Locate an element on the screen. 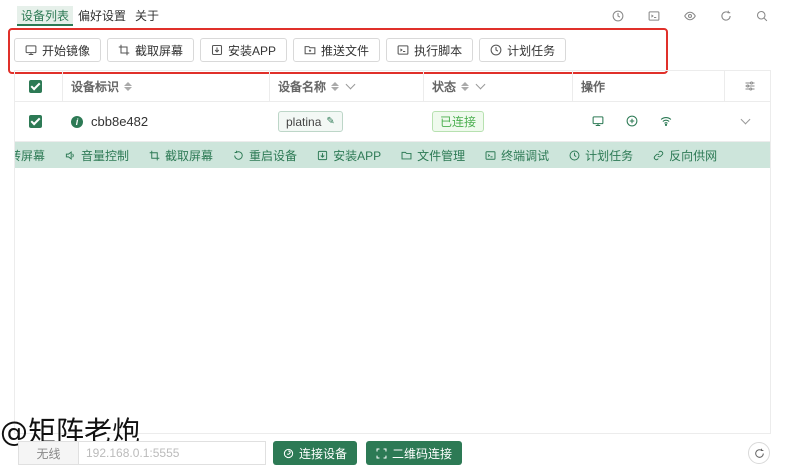  header-device-id-label: 设备标识 is located at coordinates (95, 86).